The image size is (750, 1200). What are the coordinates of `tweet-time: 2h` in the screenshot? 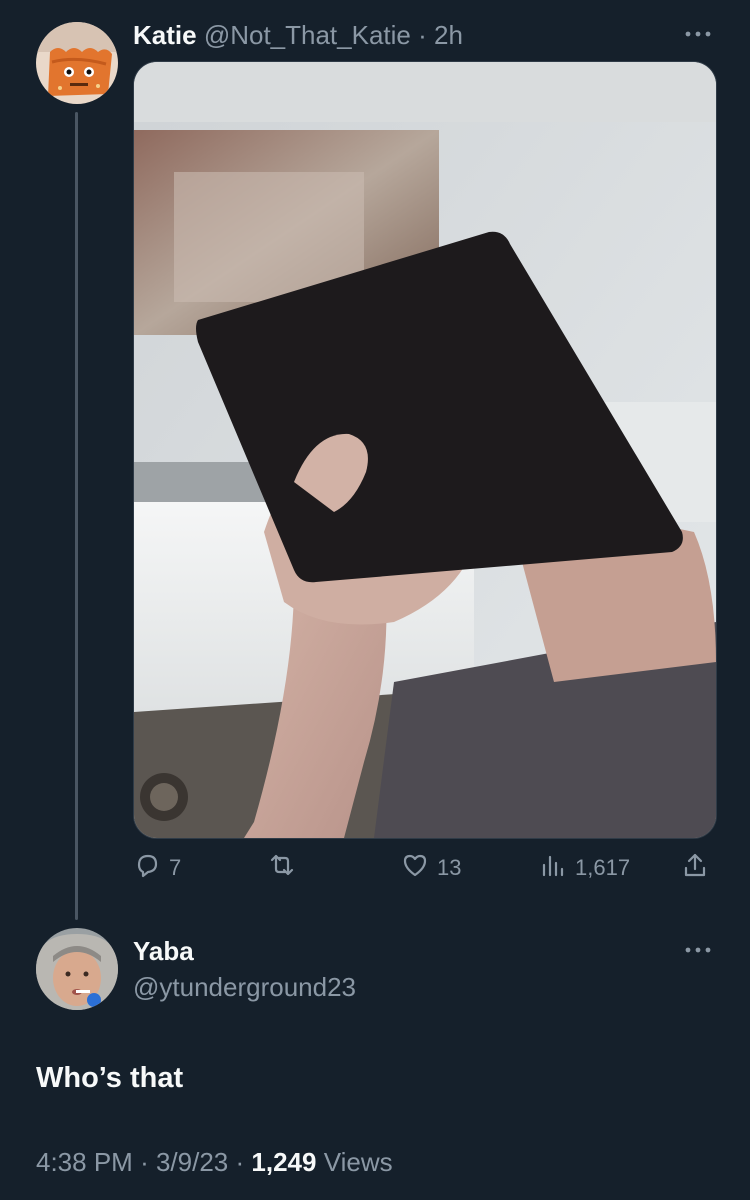 It's located at (448, 35).